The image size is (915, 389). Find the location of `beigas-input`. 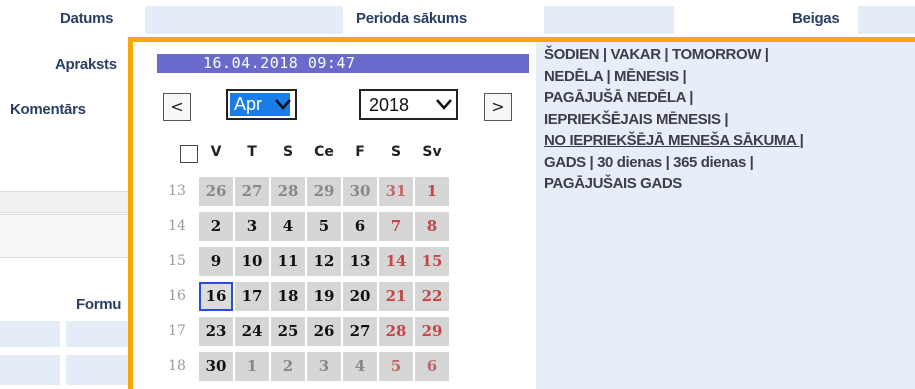

beigas-input is located at coordinates (886, 20).